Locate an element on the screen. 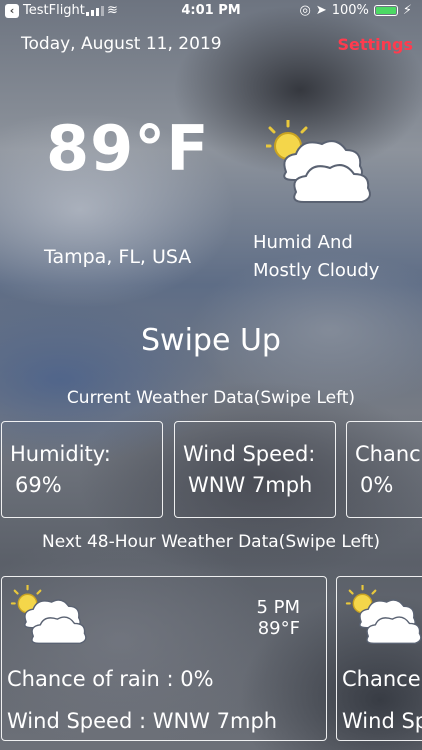 The width and height of the screenshot is (422, 750). forecast-time-temp: 5 PM 89°F is located at coordinates (278, 618).